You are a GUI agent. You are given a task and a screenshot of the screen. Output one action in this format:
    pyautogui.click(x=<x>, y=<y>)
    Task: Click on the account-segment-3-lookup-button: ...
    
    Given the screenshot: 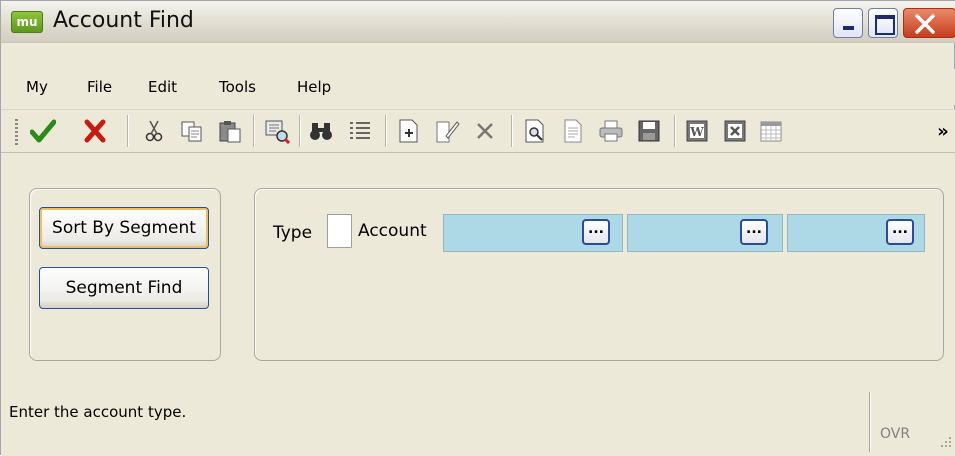 What is the action you would take?
    pyautogui.click(x=900, y=232)
    